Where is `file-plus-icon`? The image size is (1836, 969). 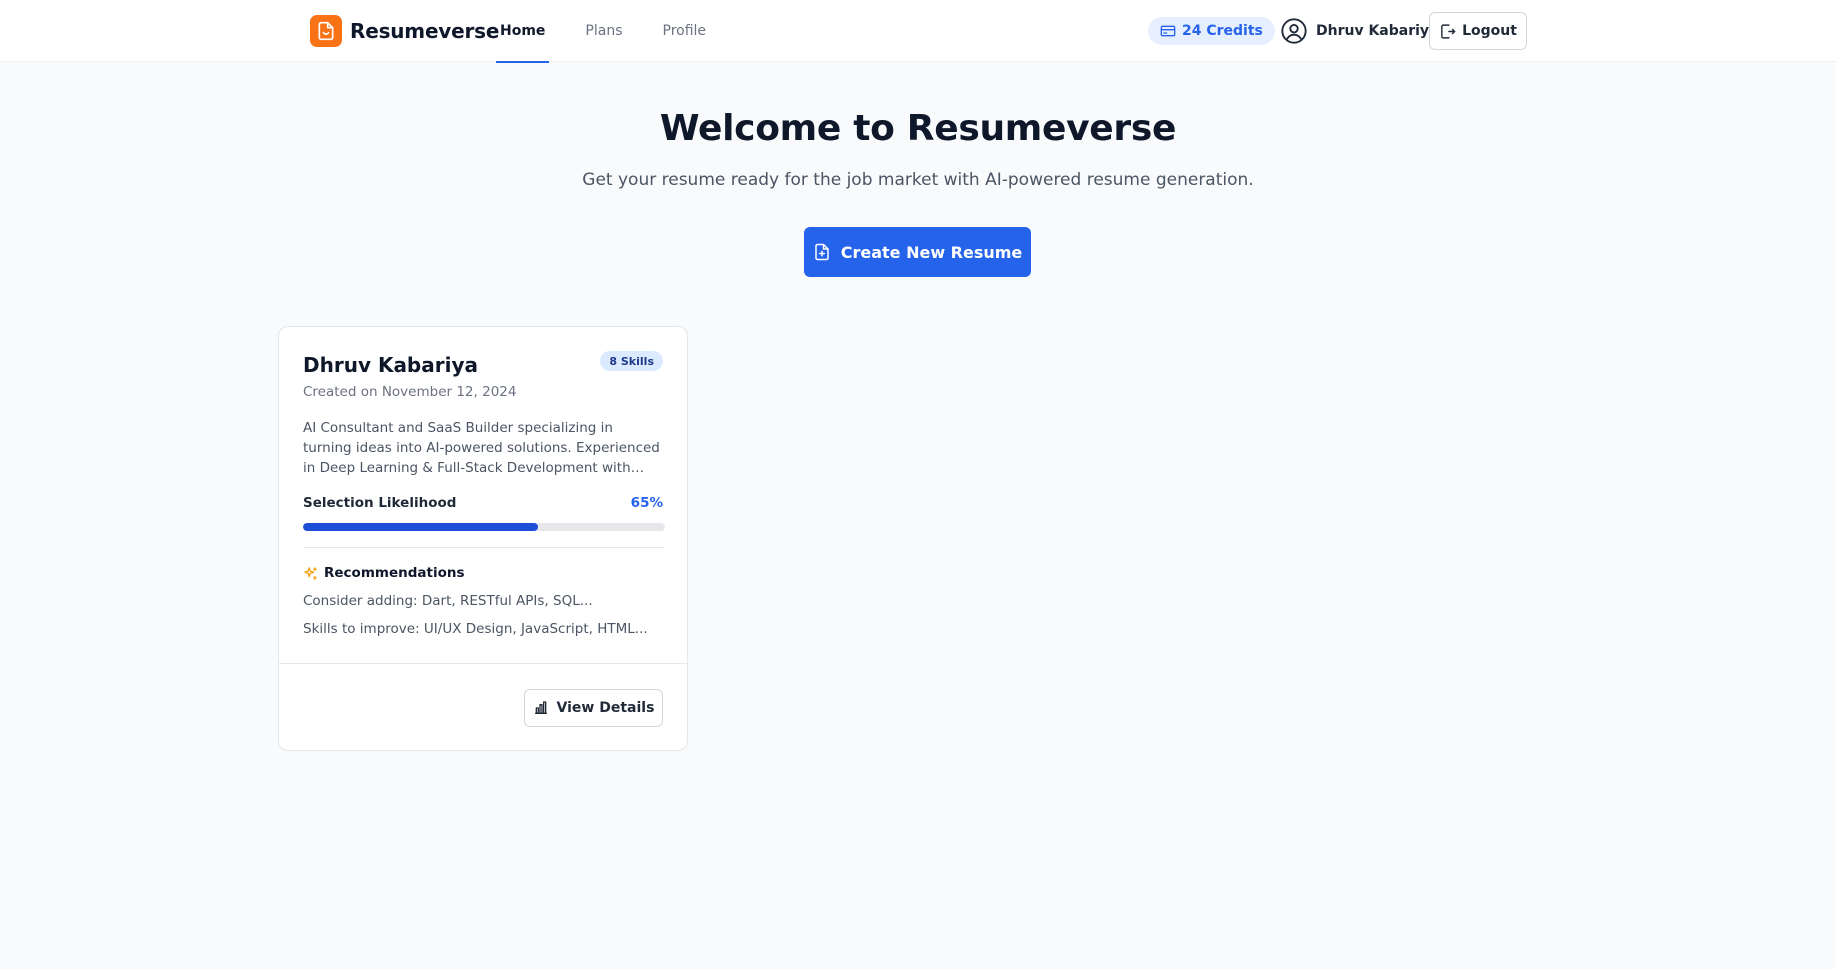
file-plus-icon is located at coordinates (821, 252).